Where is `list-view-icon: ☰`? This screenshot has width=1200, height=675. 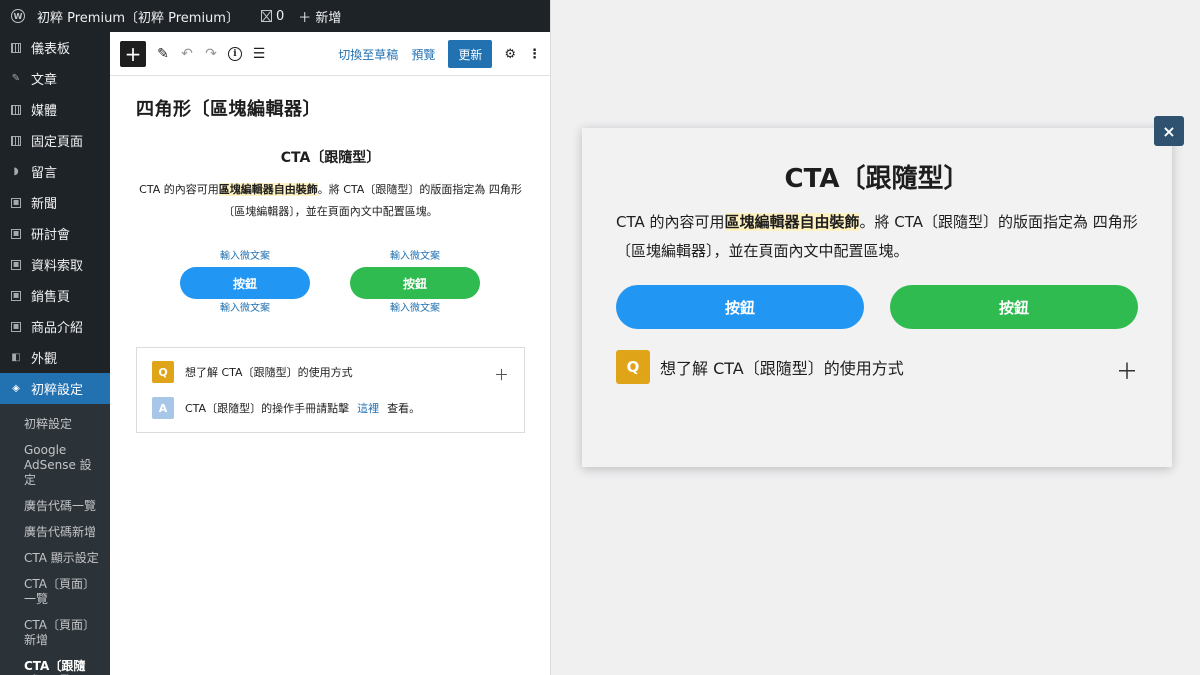
list-view-icon: ☰ is located at coordinates (259, 54).